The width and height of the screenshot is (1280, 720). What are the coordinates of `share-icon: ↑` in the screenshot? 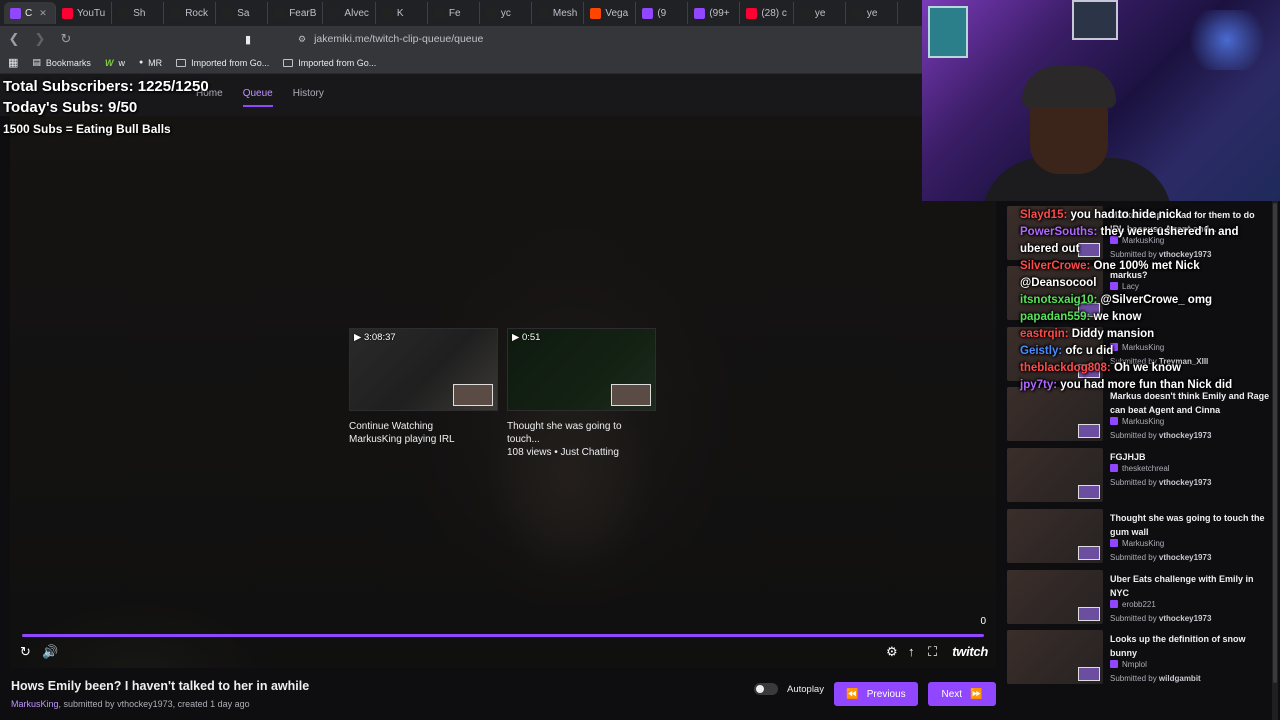 It's located at (911, 651).